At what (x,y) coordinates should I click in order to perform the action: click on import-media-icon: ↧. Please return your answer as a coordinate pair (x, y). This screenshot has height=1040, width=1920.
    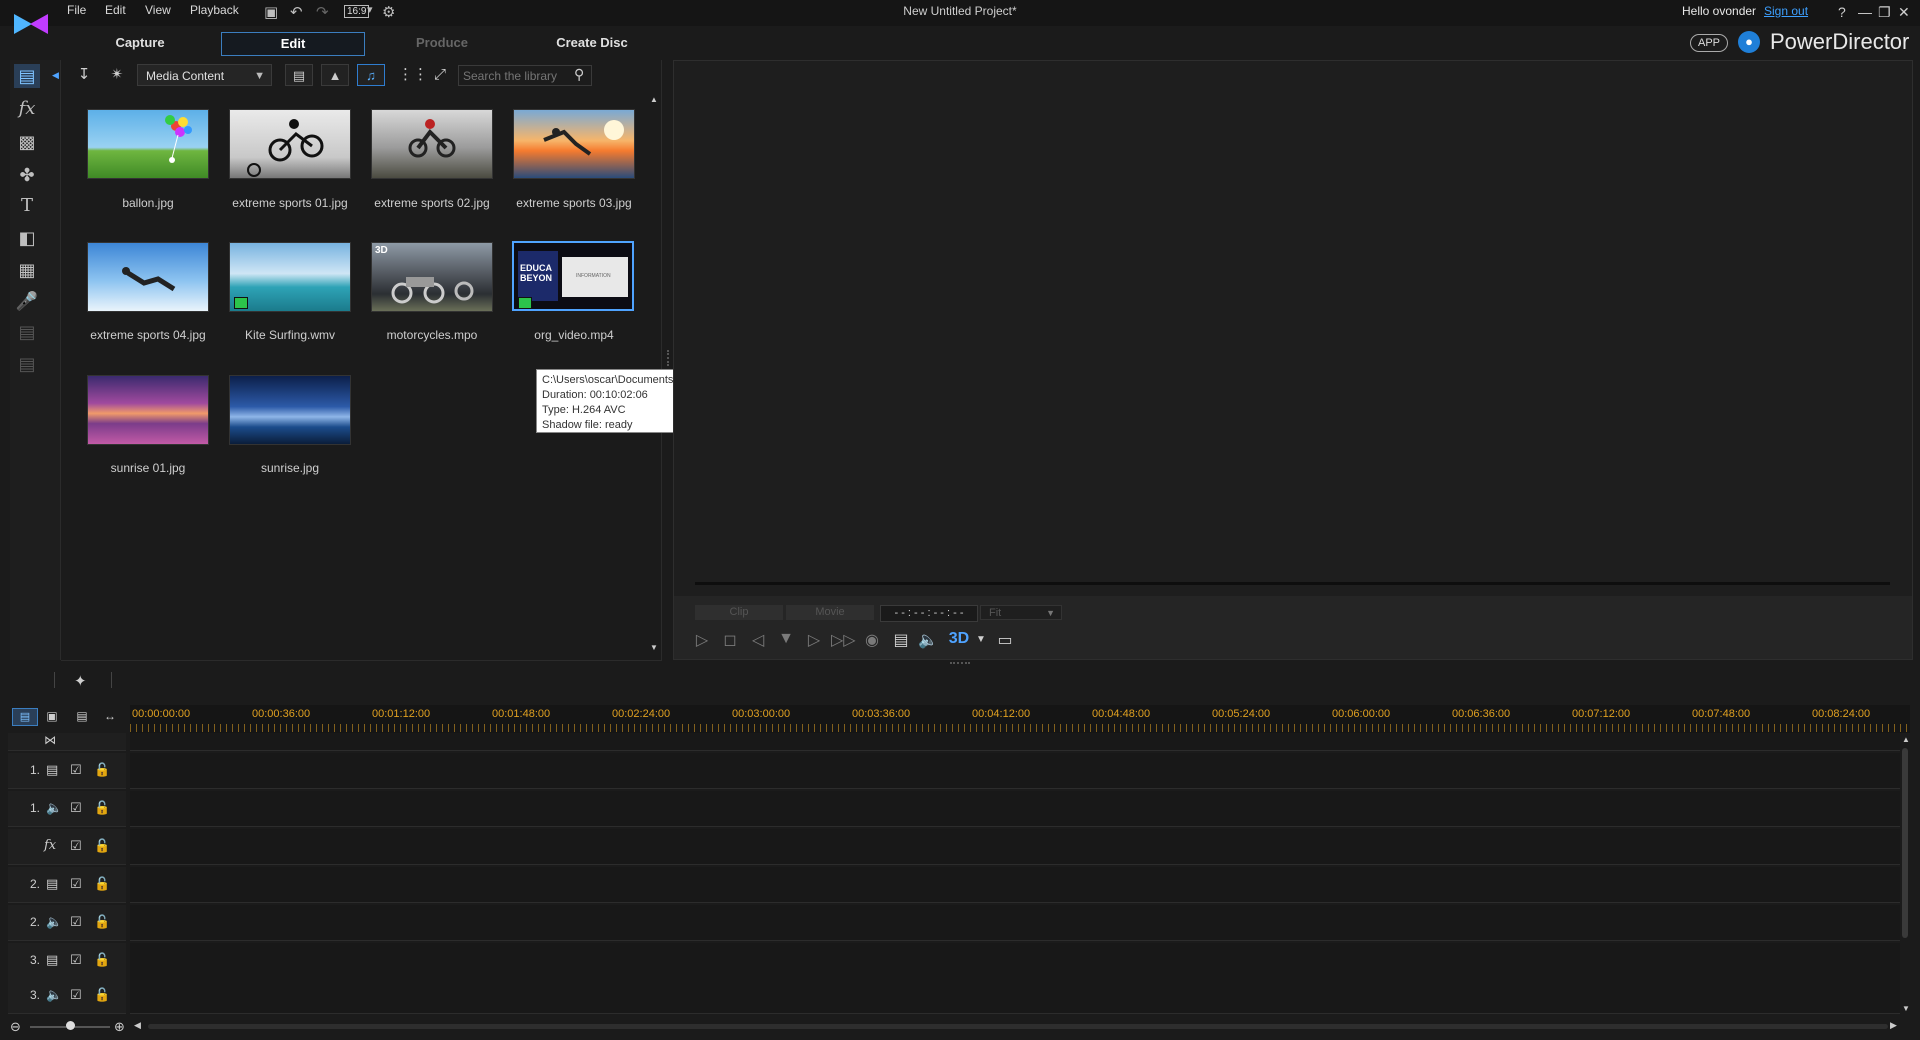
    Looking at the image, I should click on (84, 75).